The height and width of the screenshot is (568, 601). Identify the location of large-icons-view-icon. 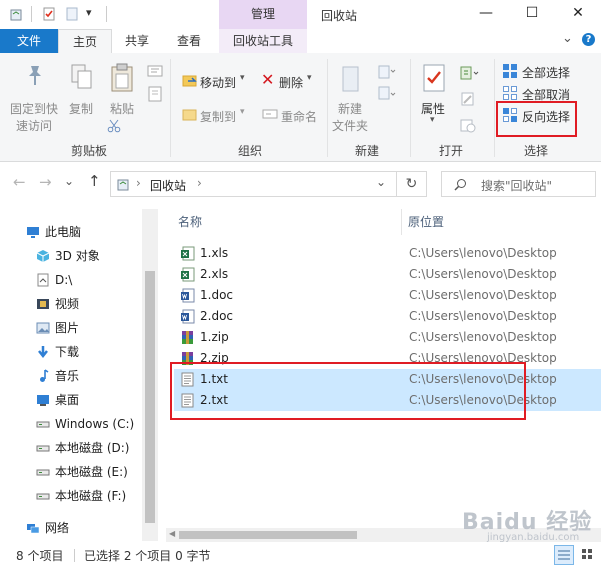
(587, 554).